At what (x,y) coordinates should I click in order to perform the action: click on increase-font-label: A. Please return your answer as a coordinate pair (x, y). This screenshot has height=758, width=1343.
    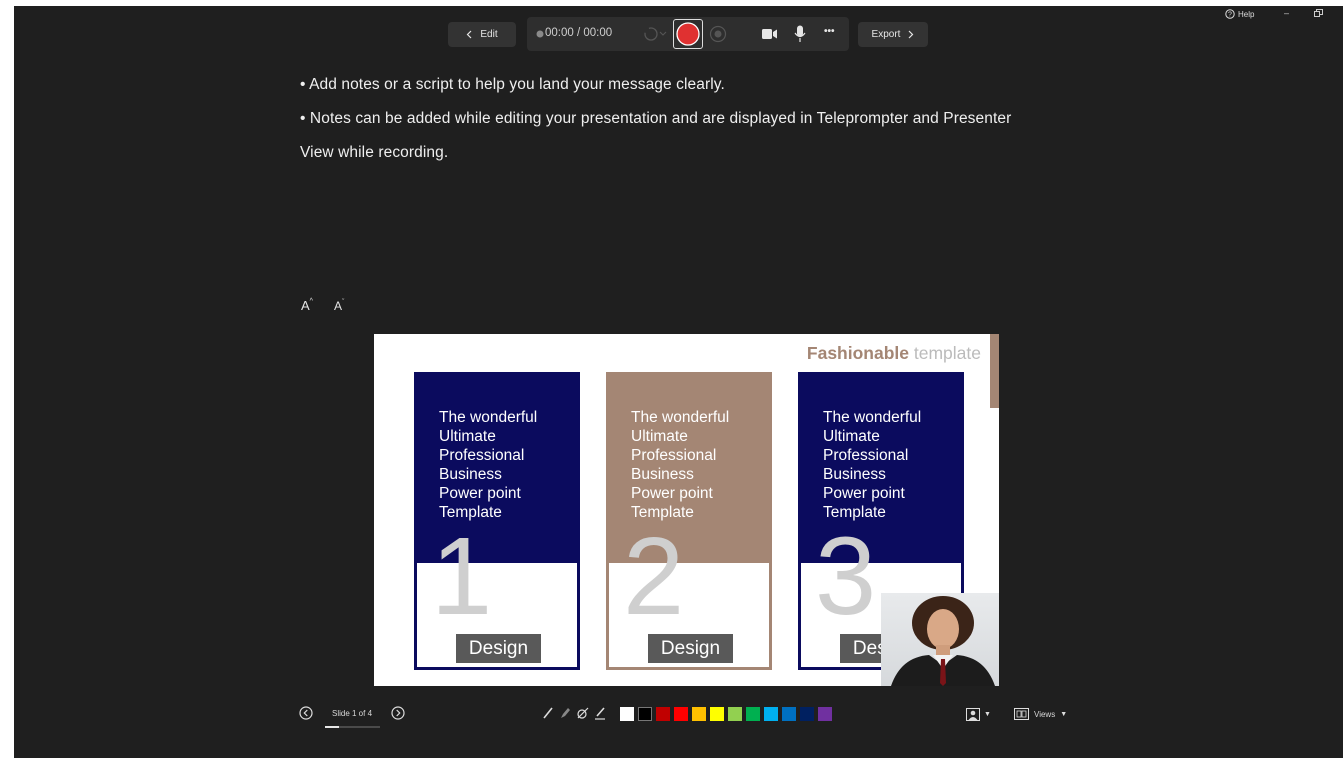
    Looking at the image, I should click on (305, 305).